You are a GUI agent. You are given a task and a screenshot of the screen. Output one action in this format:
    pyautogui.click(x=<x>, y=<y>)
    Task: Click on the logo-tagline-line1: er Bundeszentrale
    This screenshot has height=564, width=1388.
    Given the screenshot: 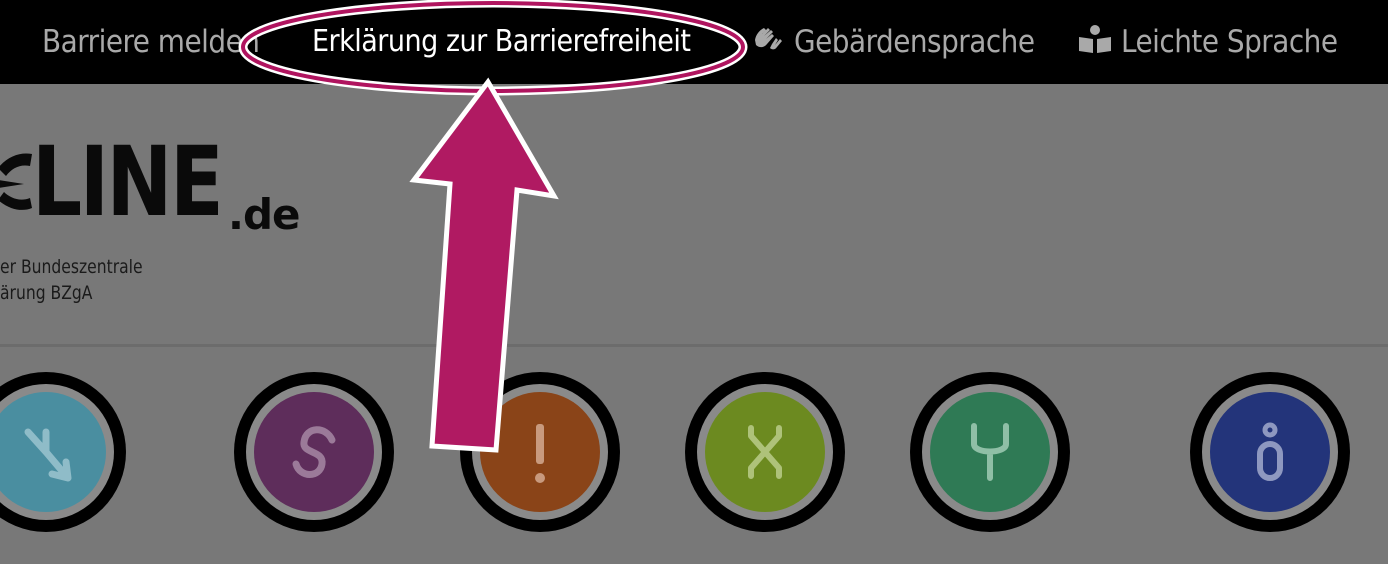 What is the action you would take?
    pyautogui.click(x=71, y=267)
    